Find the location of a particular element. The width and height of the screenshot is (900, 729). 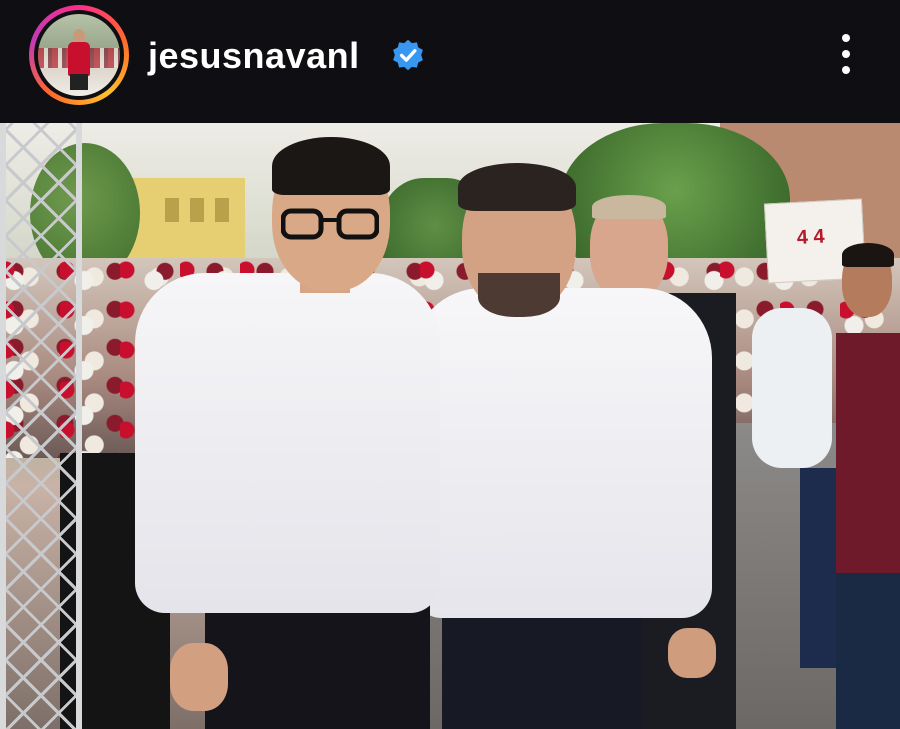

more-options-button is located at coordinates (846, 54).